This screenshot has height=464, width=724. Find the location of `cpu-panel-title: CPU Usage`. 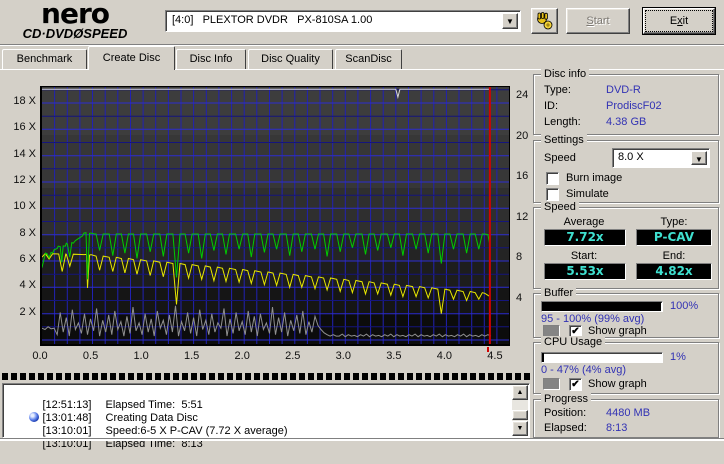

cpu-panel-title: CPU Usage is located at coordinates (573, 342).